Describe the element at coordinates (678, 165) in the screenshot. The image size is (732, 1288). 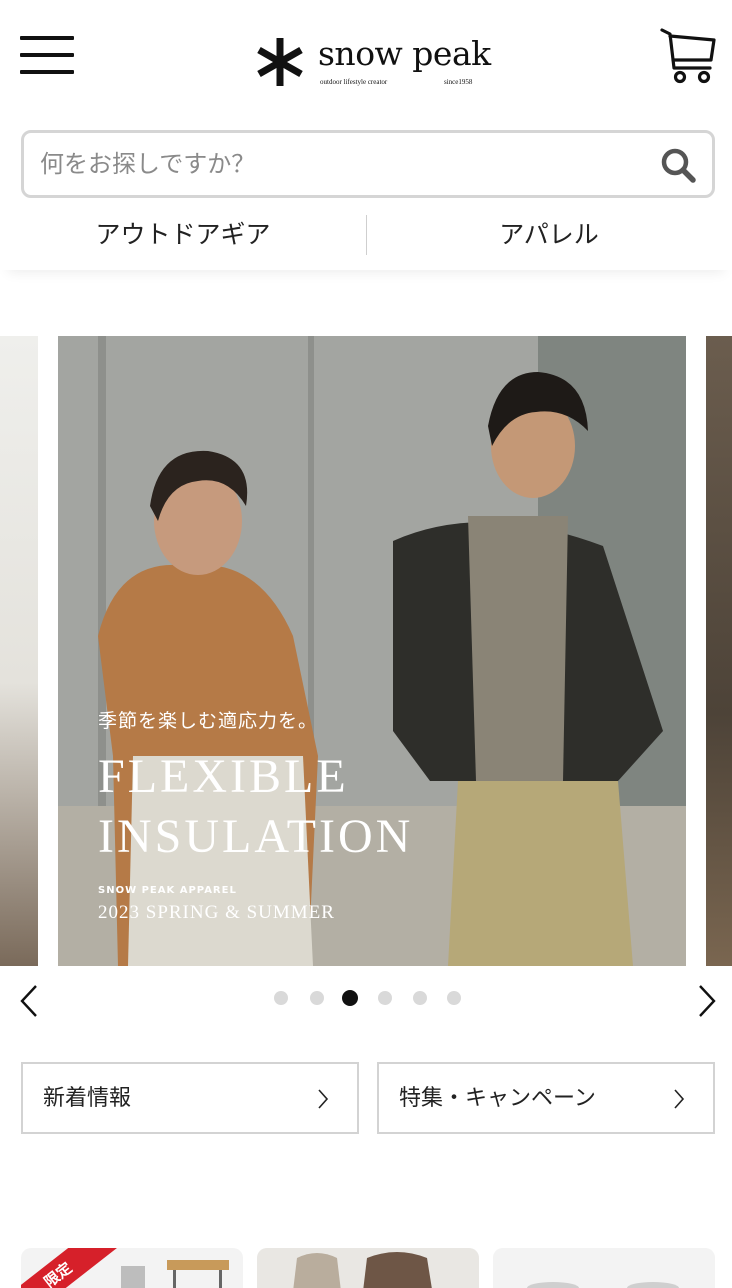
I see `search-icon` at that location.